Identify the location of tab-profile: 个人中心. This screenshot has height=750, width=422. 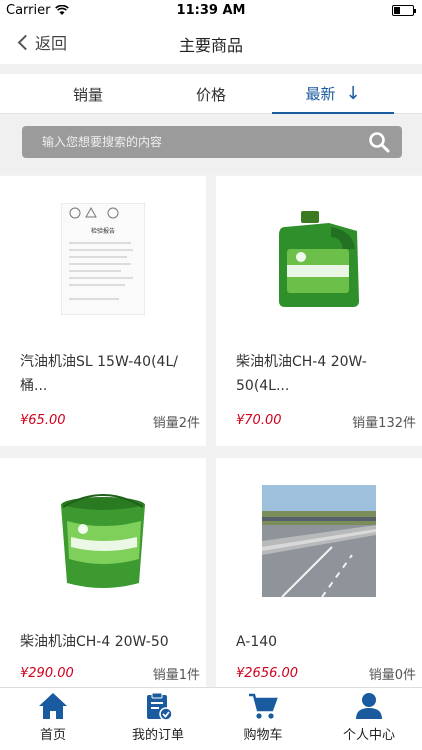
(369, 720).